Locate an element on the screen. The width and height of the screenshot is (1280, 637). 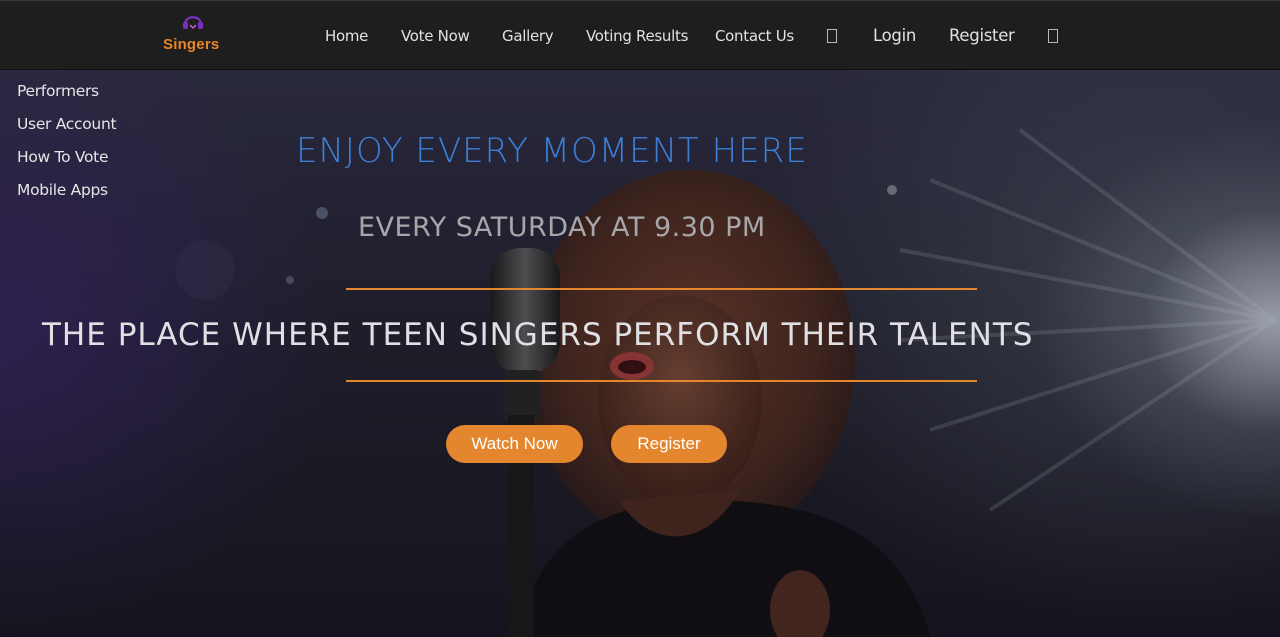
nav-voting-results: Voting Results is located at coordinates (637, 36).